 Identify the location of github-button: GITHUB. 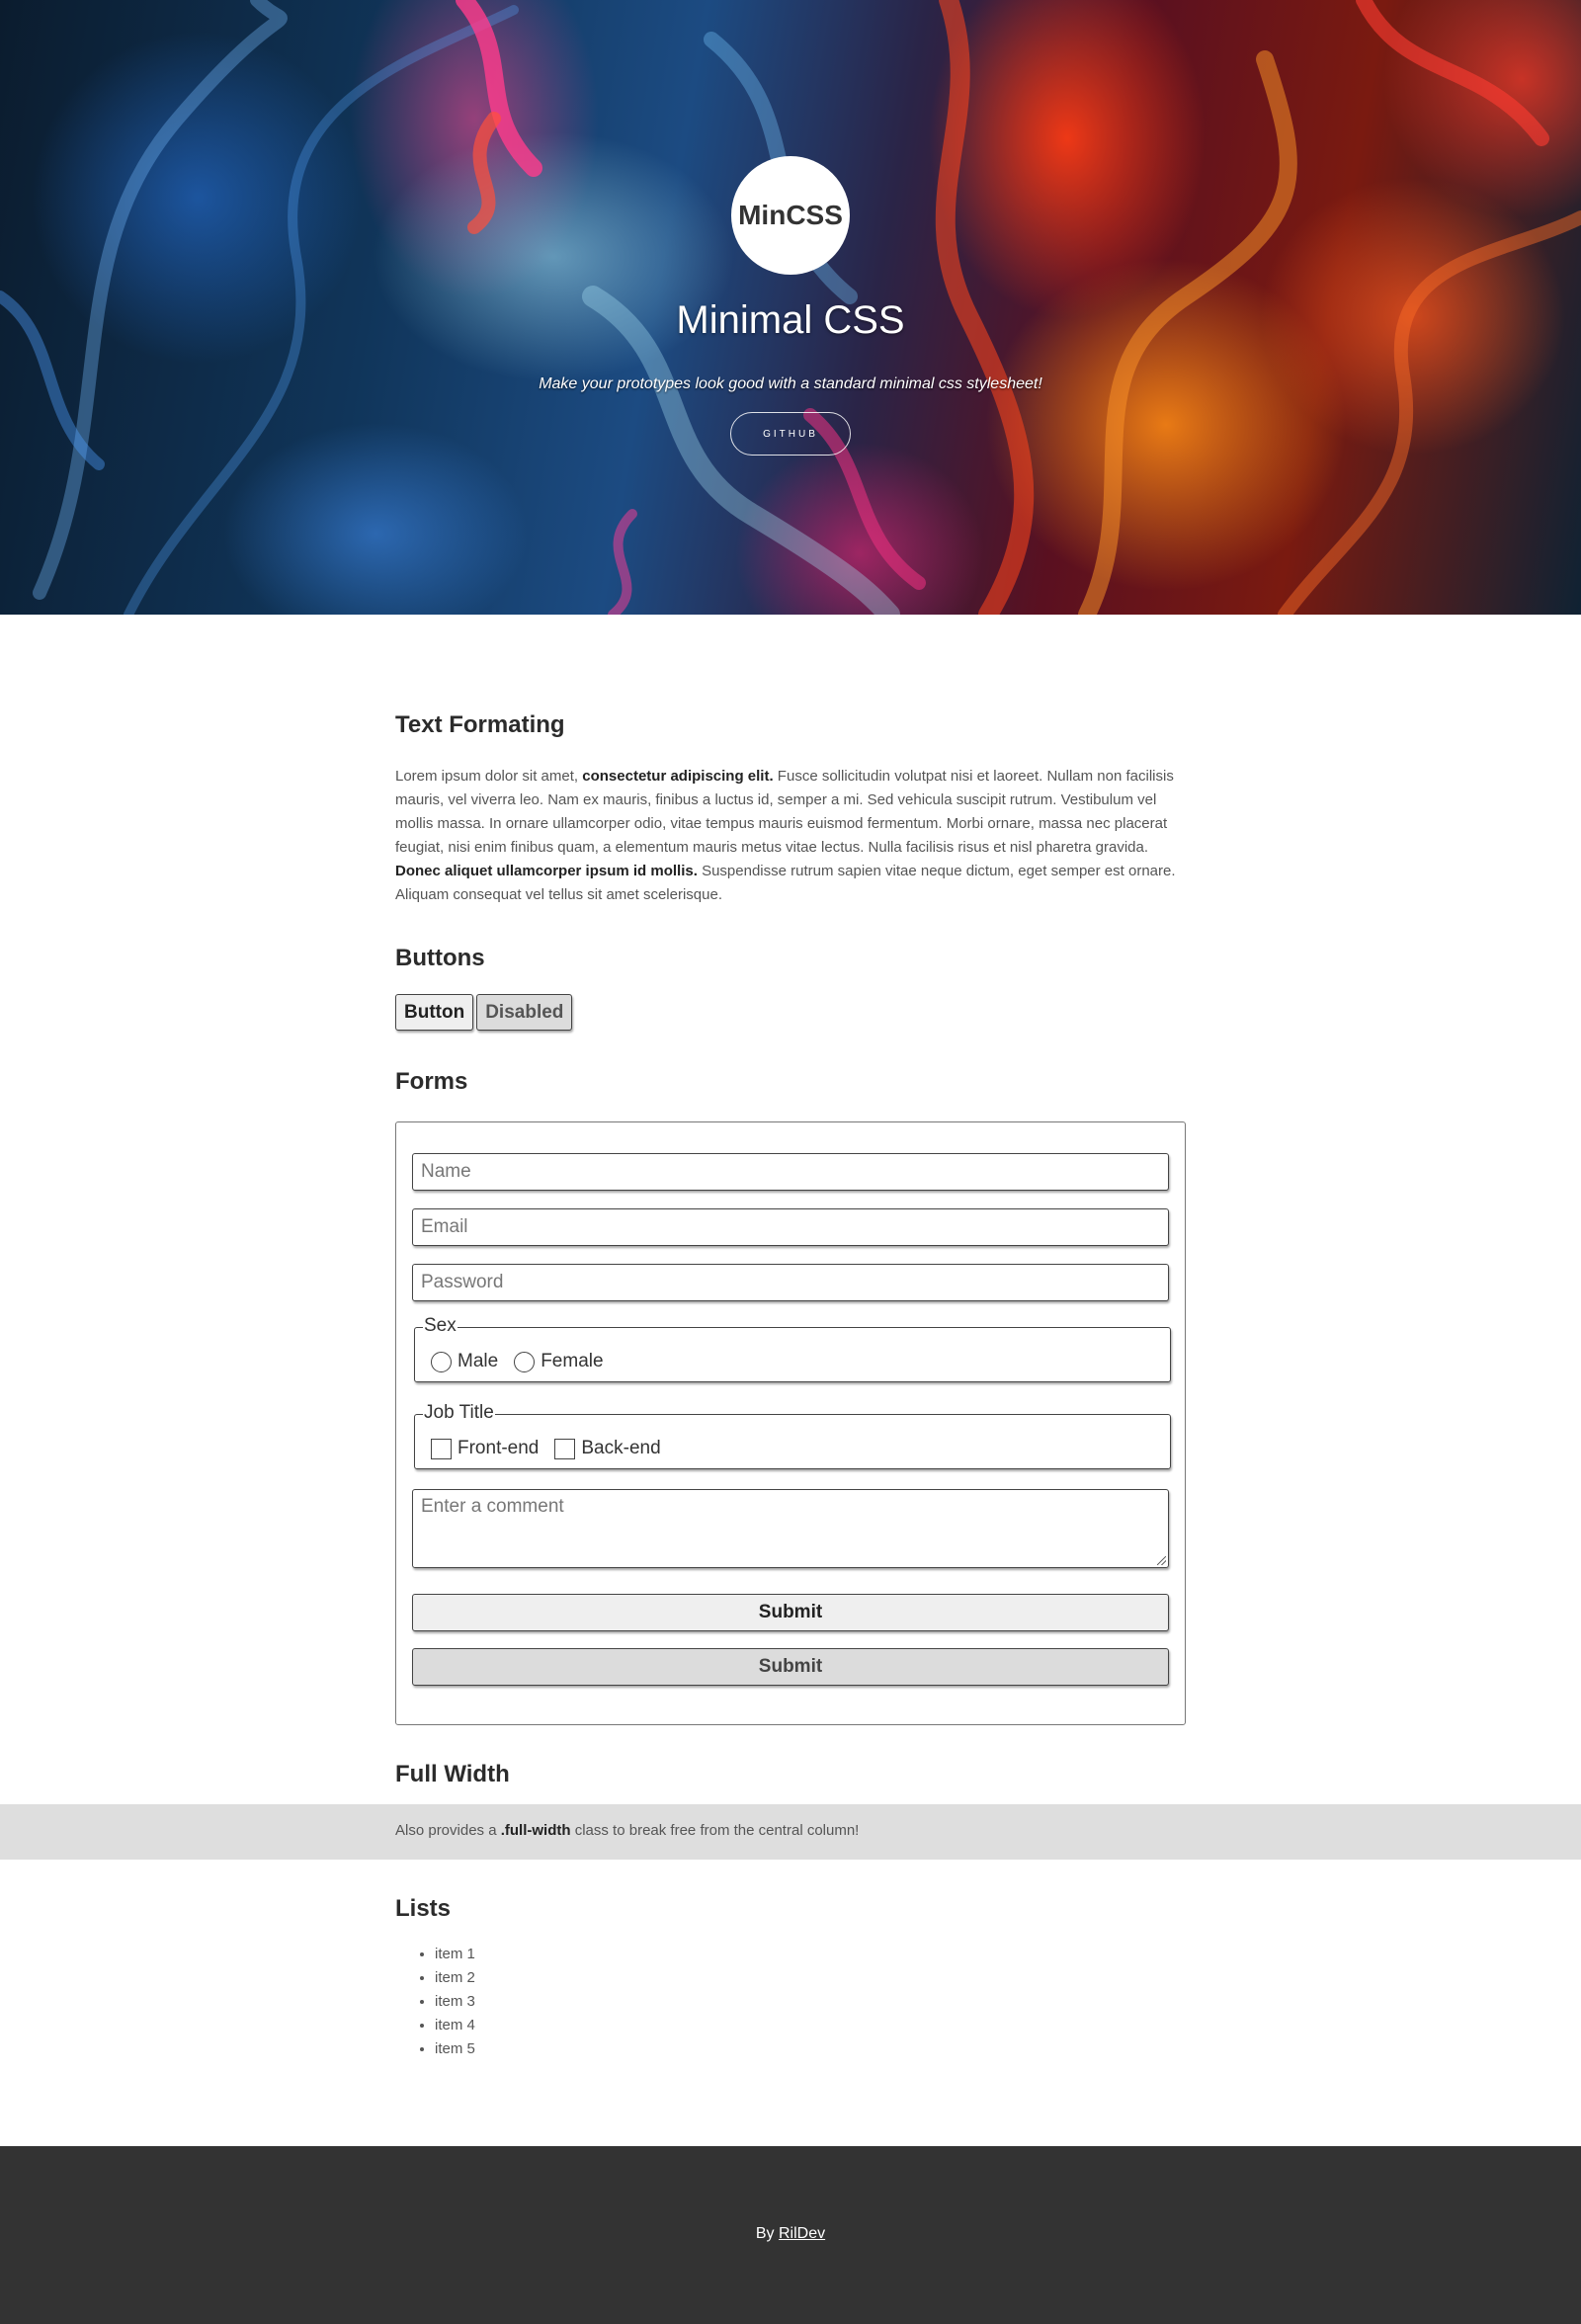
(790, 434).